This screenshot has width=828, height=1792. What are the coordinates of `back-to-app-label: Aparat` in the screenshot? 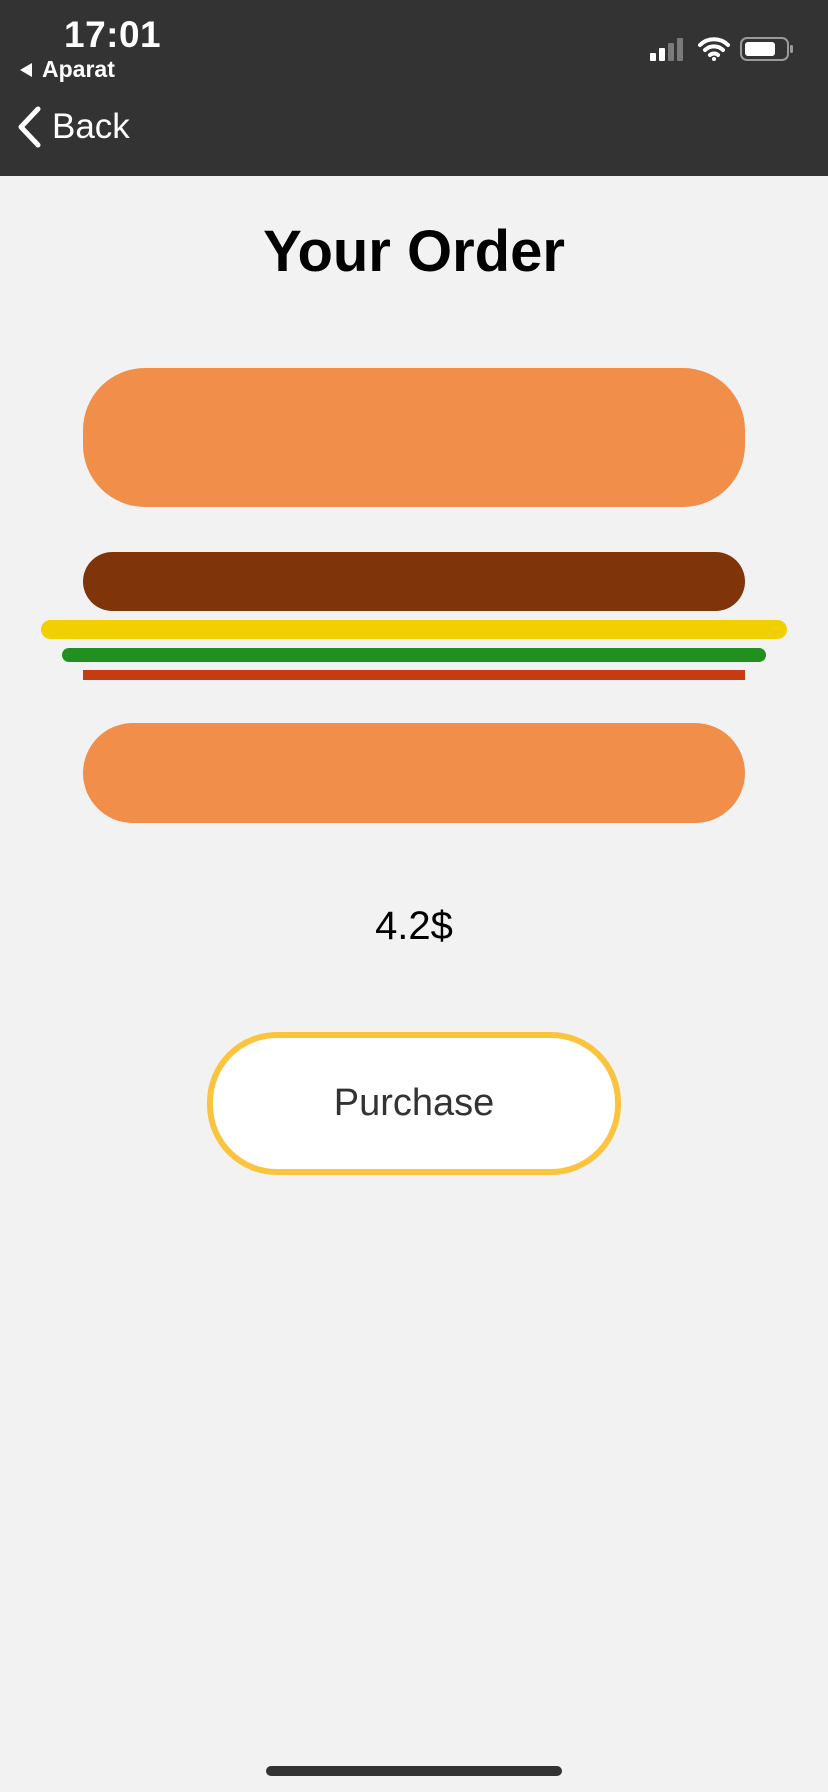 It's located at (78, 69).